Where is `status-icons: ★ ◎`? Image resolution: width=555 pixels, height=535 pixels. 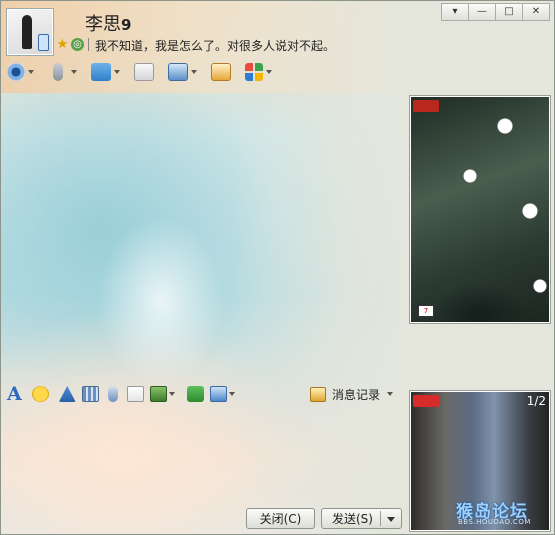 status-icons: ★ ◎ is located at coordinates (72, 44).